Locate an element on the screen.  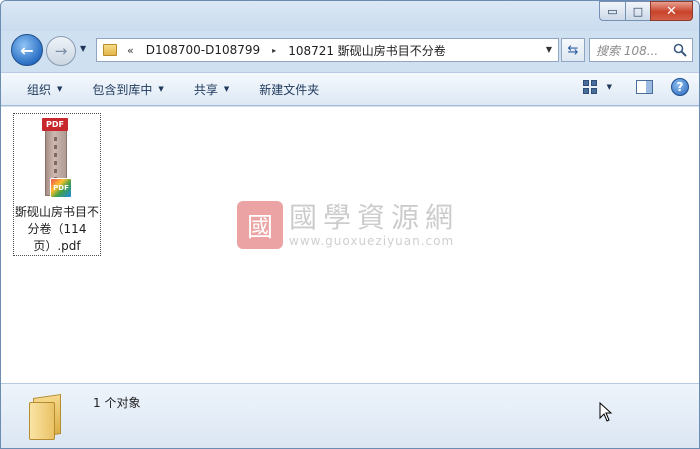
help-icon: ? is located at coordinates (680, 87).